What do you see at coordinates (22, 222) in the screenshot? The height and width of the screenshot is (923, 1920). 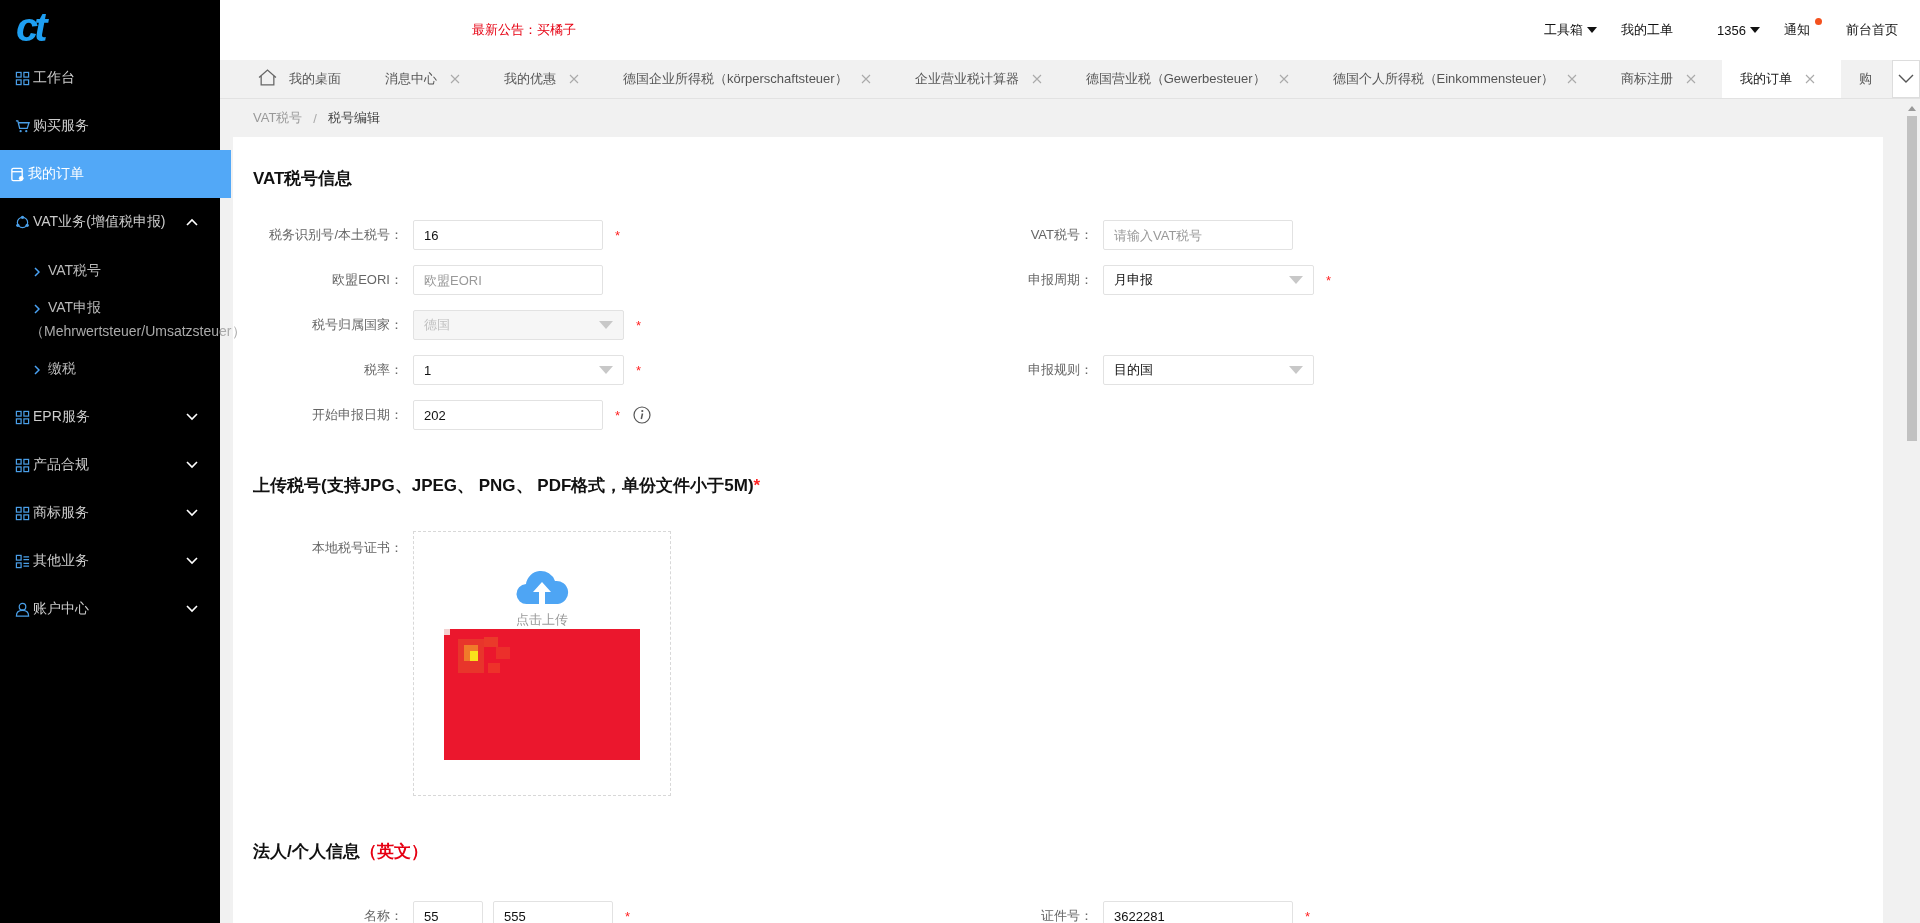 I see `share-icon` at bounding box center [22, 222].